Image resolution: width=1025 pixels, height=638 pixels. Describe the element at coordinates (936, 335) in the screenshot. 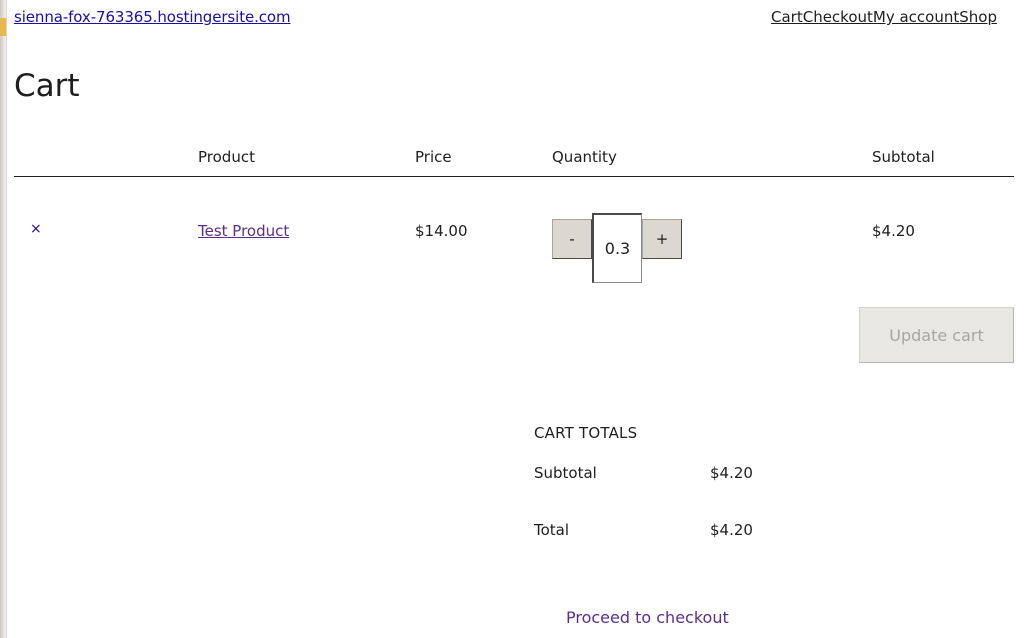

I see `update-cart-button: Update cart` at that location.